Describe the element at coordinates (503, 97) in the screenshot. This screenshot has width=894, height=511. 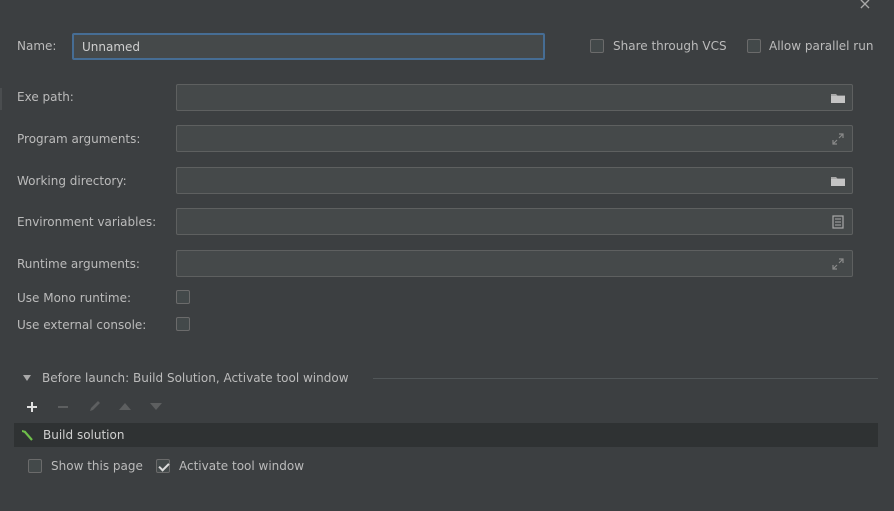
I see `exe-path-input` at that location.